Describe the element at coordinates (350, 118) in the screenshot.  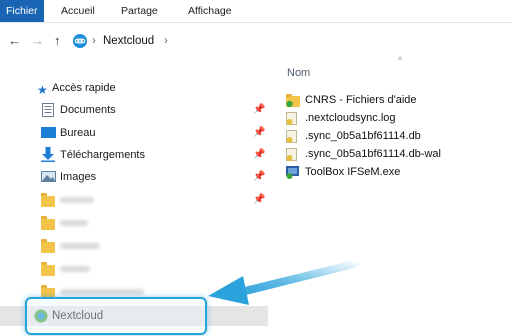
I see `file-name: .nextcloudsync.log` at that location.